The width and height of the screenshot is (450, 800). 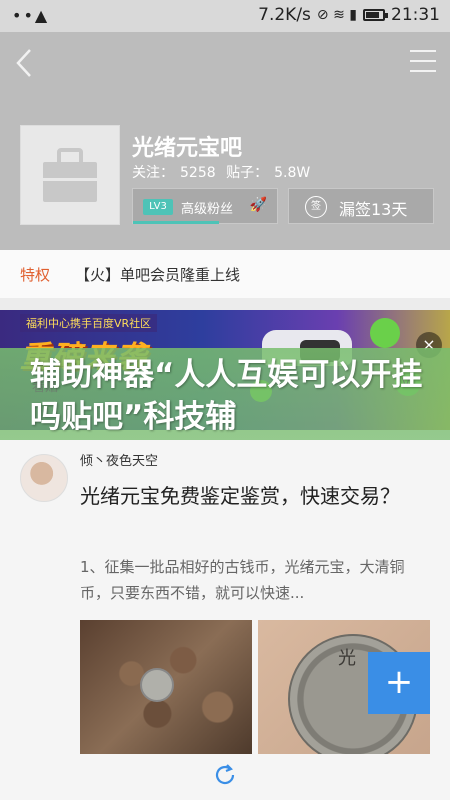 What do you see at coordinates (336, 15) in the screenshot?
I see `signal-icon: ⊘ ≋ ▮` at bounding box center [336, 15].